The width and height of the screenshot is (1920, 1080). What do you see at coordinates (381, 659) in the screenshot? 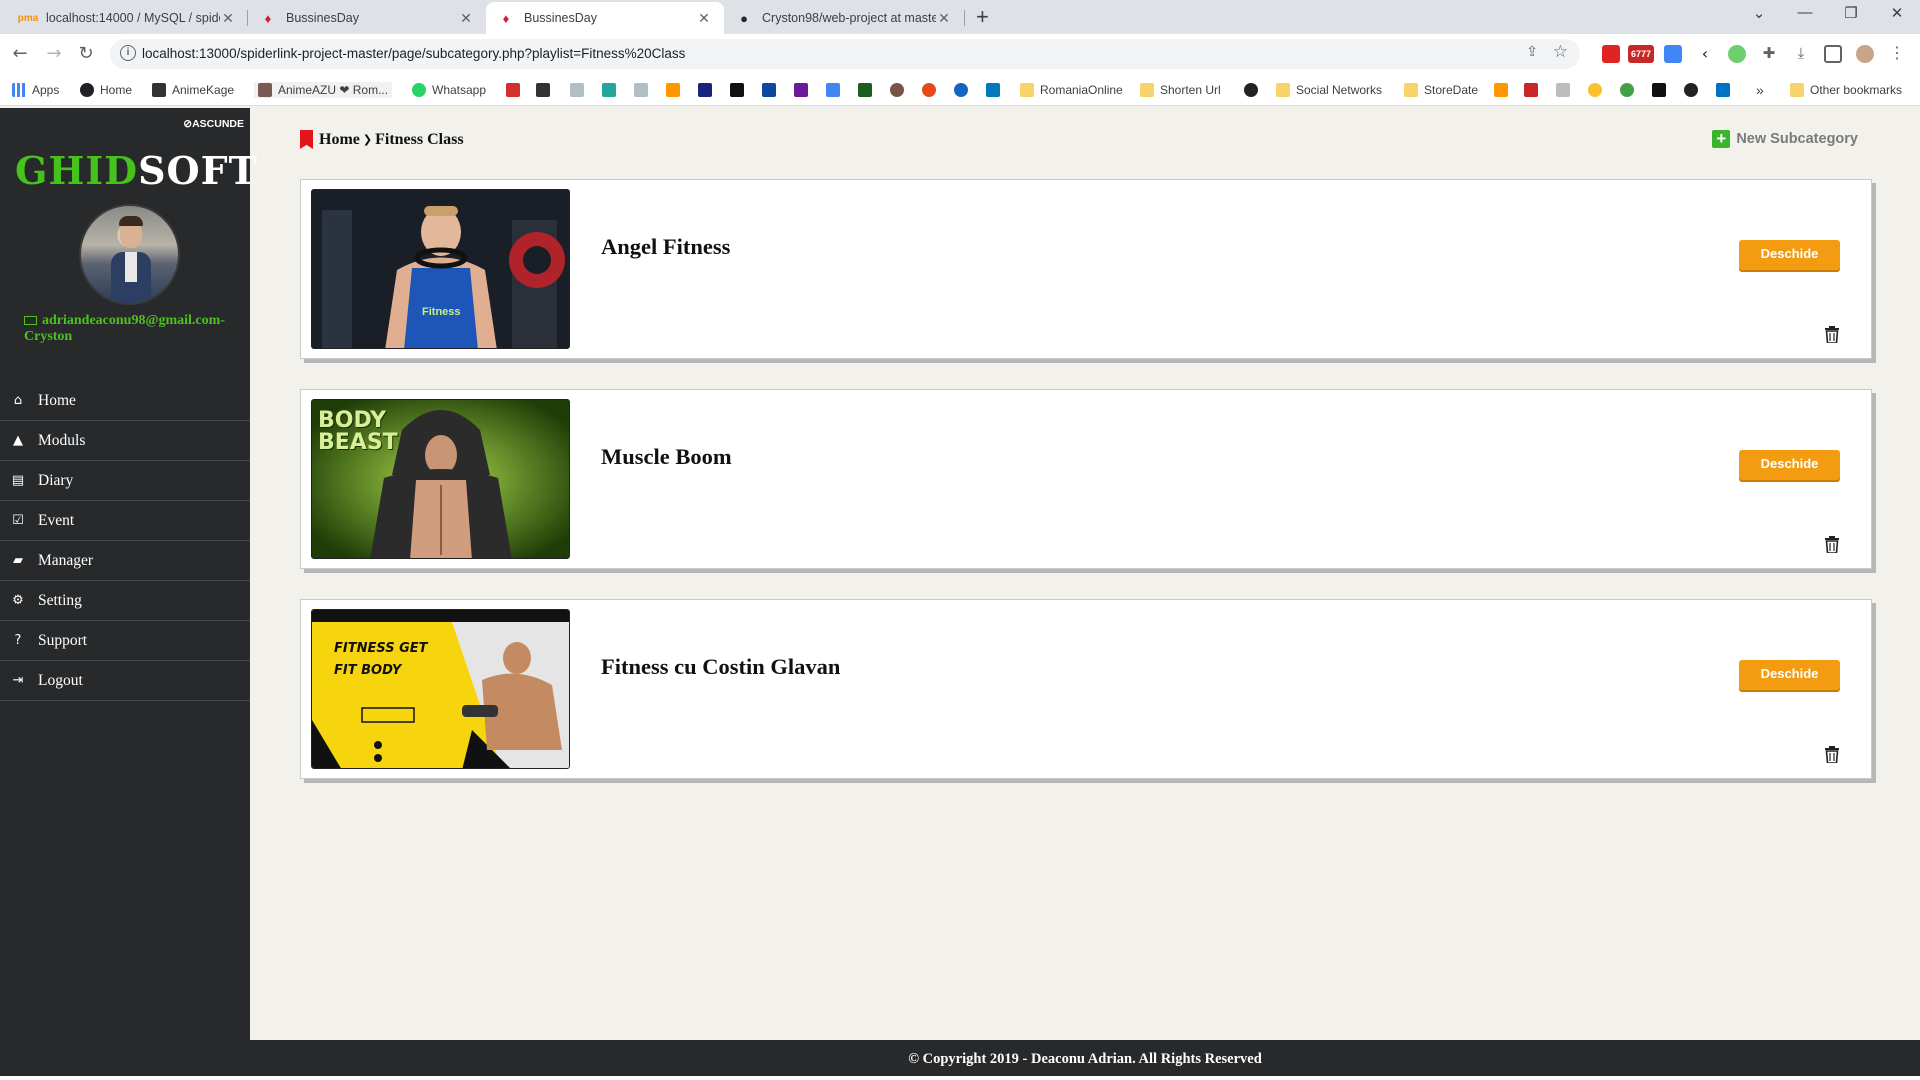
I see `image-caption: FITNESS GET FIT BODY` at bounding box center [381, 659].